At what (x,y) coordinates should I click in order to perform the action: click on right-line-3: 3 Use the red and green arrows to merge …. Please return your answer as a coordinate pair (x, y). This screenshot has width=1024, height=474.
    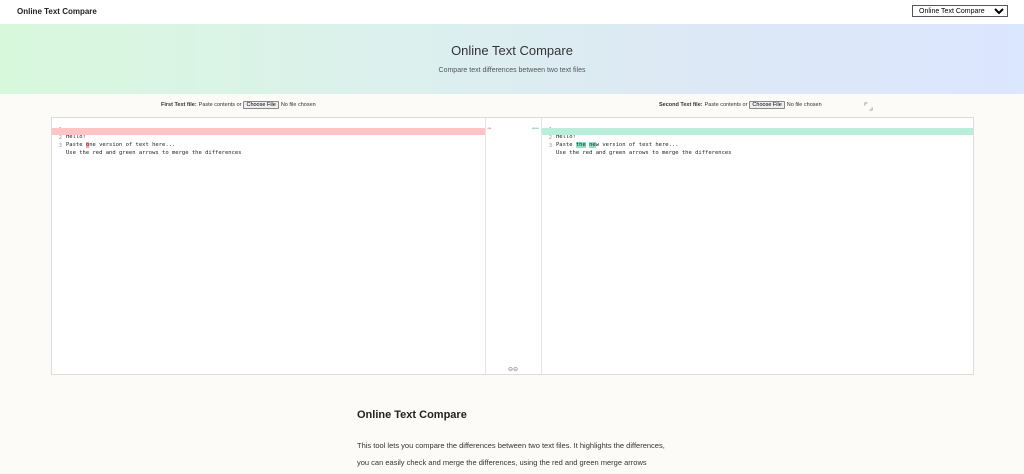
    Looking at the image, I should click on (757, 146).